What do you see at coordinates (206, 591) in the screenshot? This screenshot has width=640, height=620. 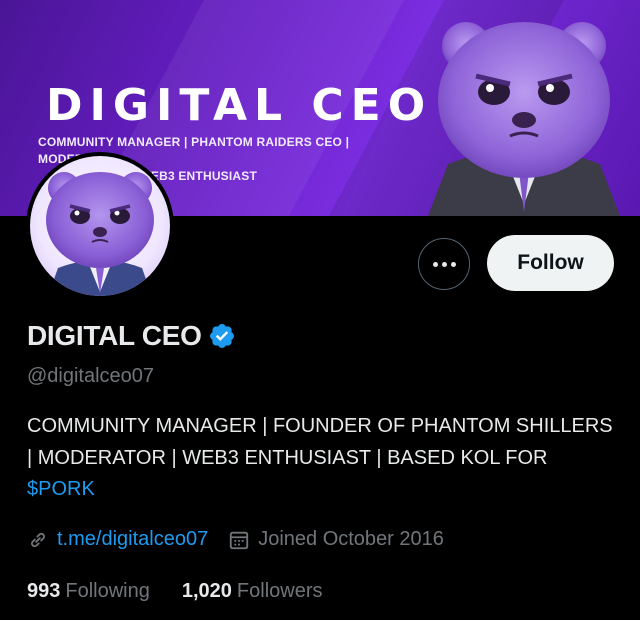 I see `followers-count: 1,020` at bounding box center [206, 591].